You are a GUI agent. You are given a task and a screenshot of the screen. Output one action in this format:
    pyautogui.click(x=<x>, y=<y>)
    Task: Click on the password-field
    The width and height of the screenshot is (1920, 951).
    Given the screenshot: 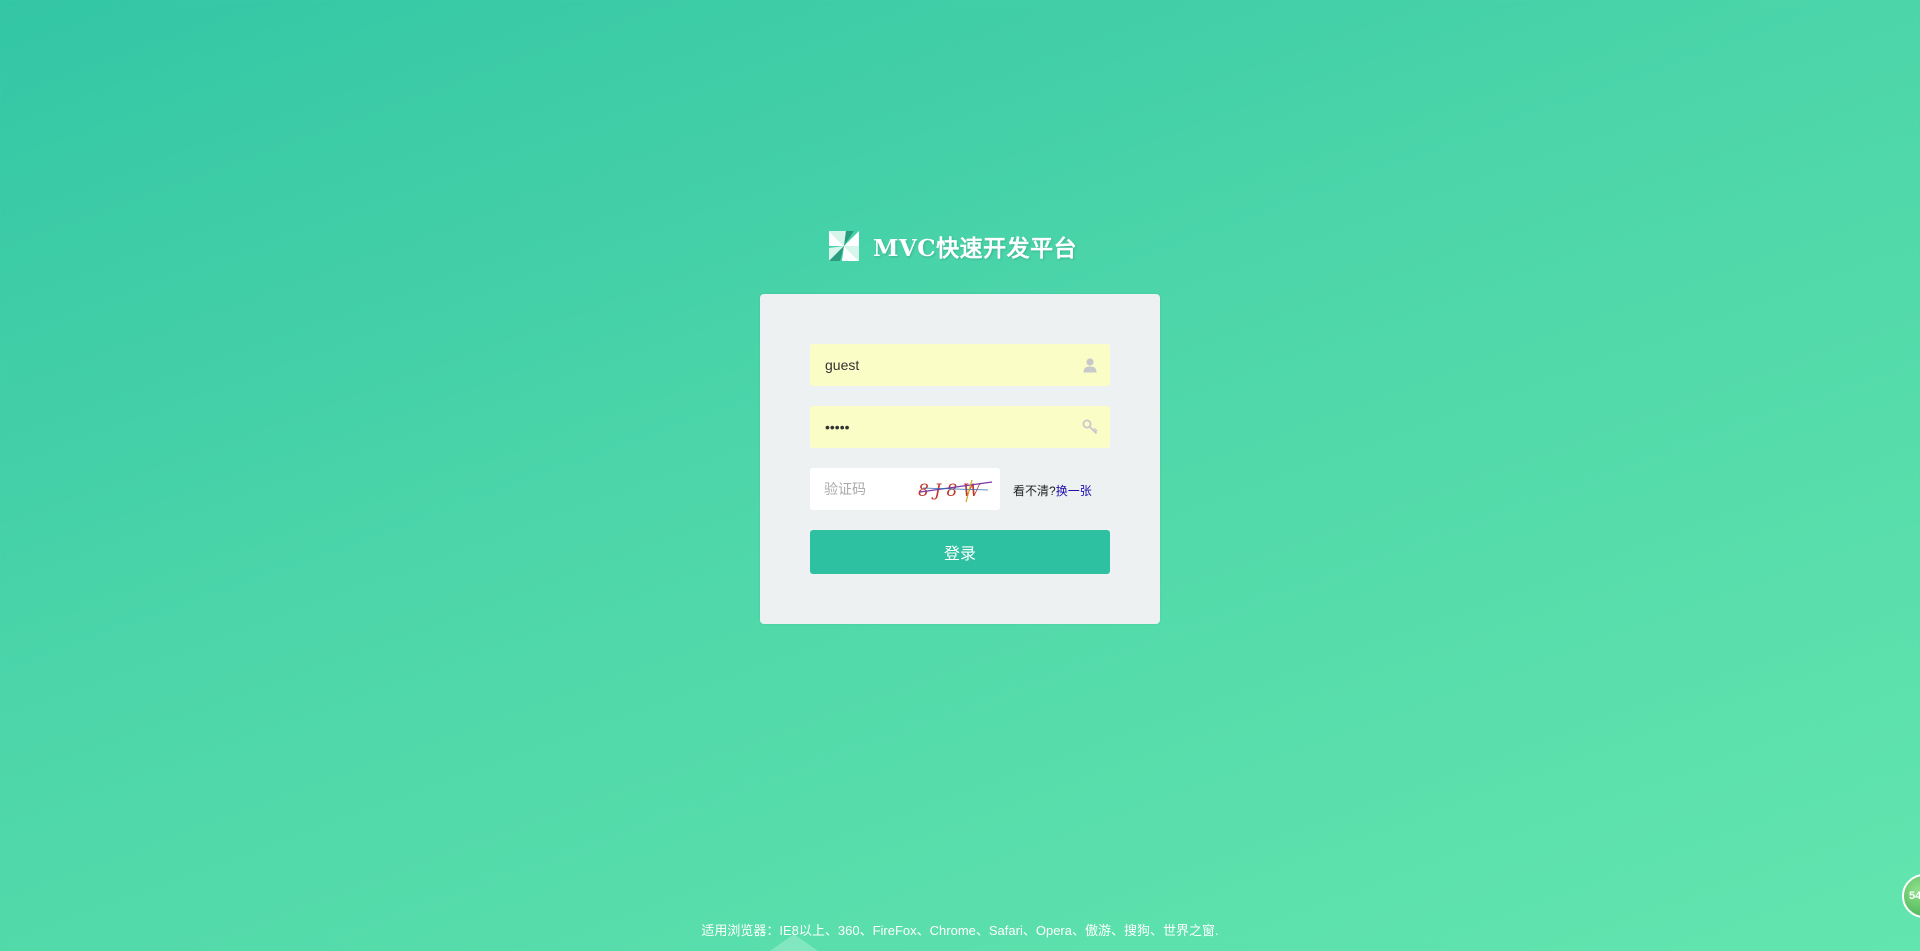 What is the action you would take?
    pyautogui.click(x=960, y=427)
    